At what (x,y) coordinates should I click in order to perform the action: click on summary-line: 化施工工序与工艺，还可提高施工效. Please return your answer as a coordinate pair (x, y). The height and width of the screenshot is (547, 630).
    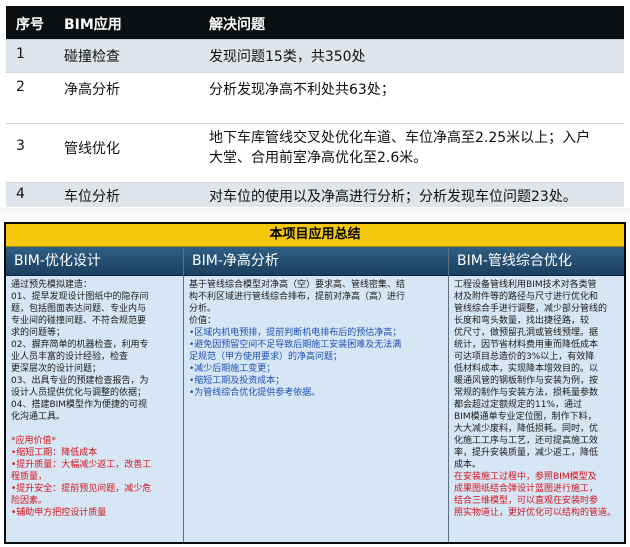
    Looking at the image, I should click on (526, 441).